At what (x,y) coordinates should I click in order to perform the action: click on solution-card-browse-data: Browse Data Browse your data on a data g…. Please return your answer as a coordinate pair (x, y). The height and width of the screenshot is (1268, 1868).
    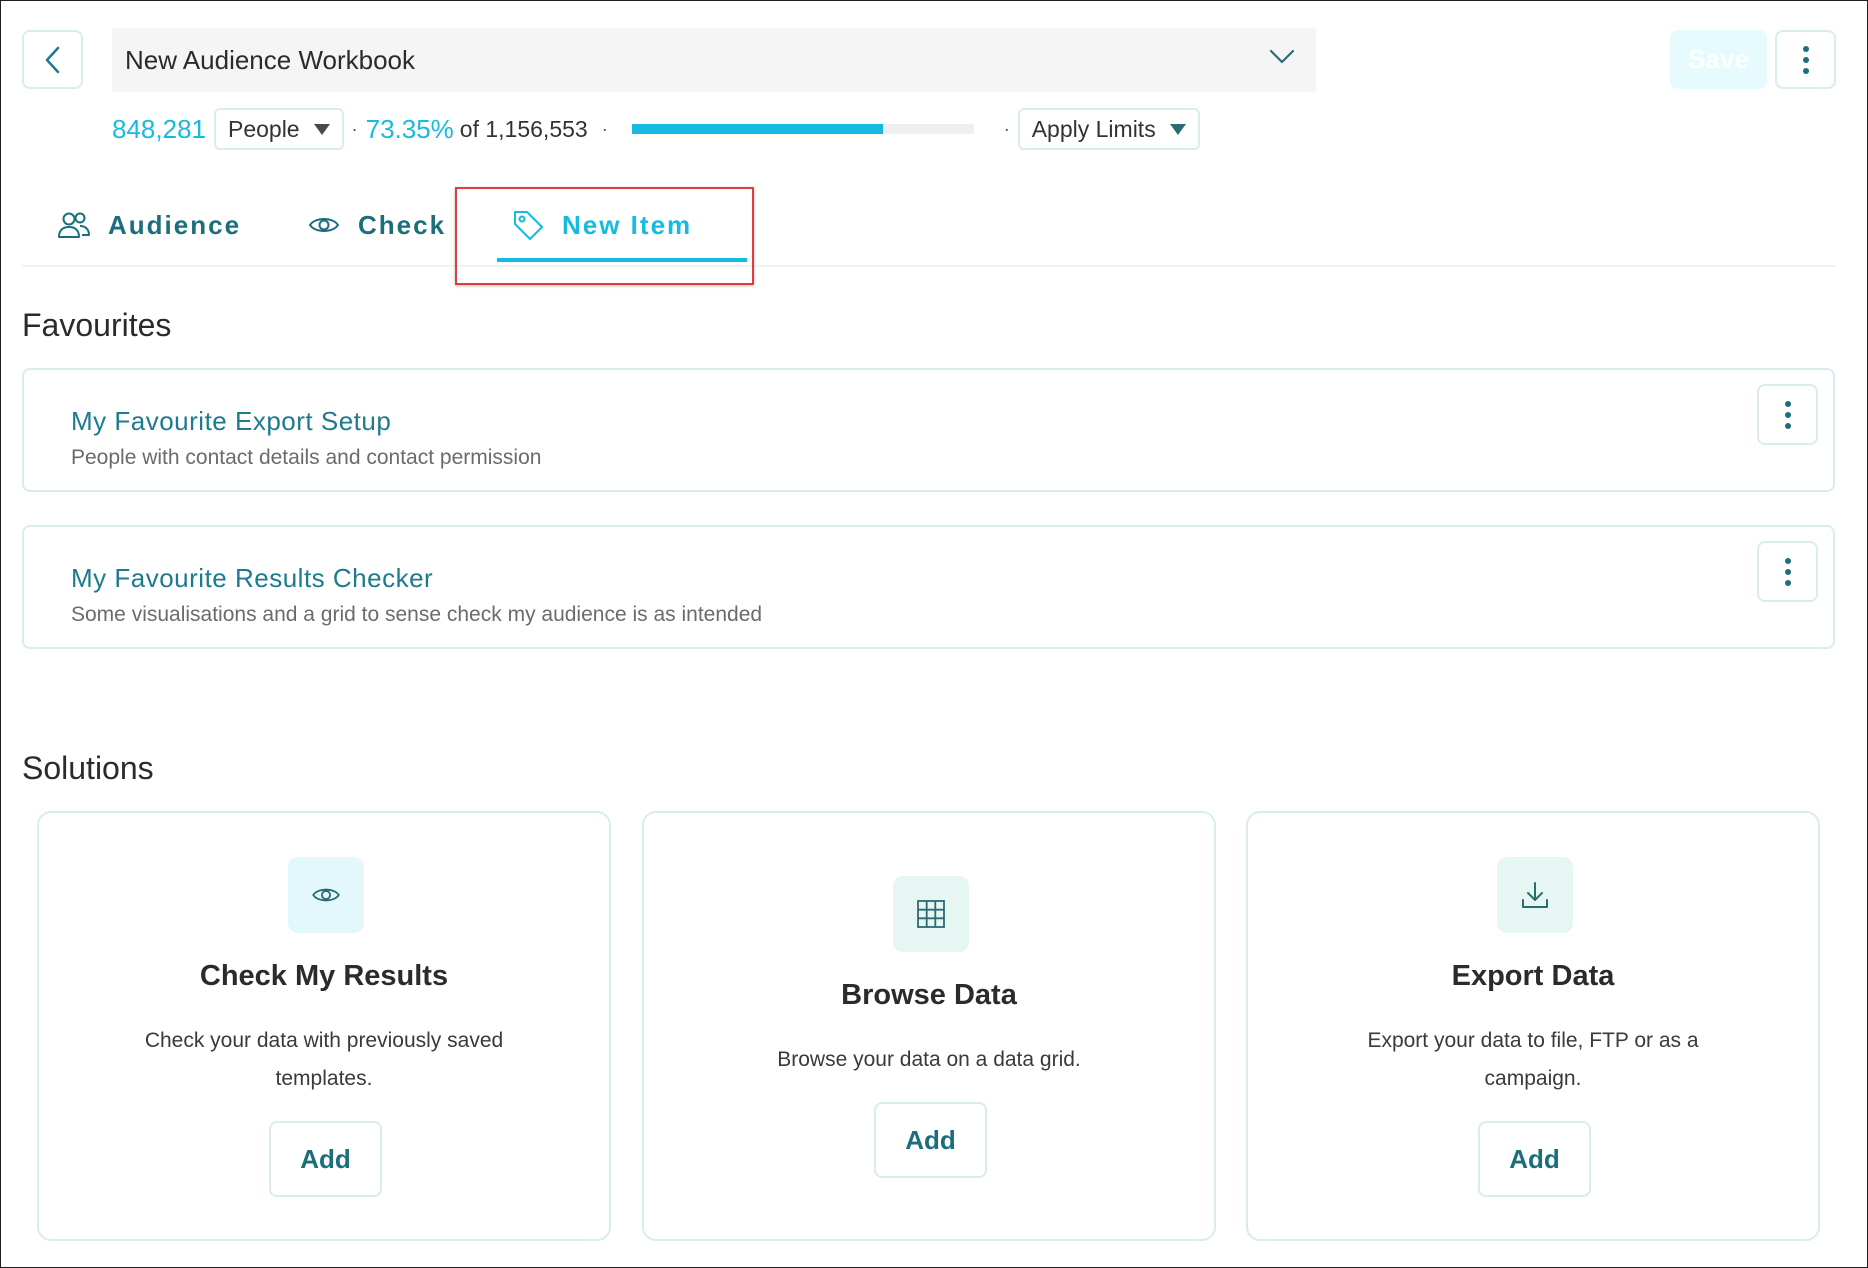
    Looking at the image, I should click on (929, 1026).